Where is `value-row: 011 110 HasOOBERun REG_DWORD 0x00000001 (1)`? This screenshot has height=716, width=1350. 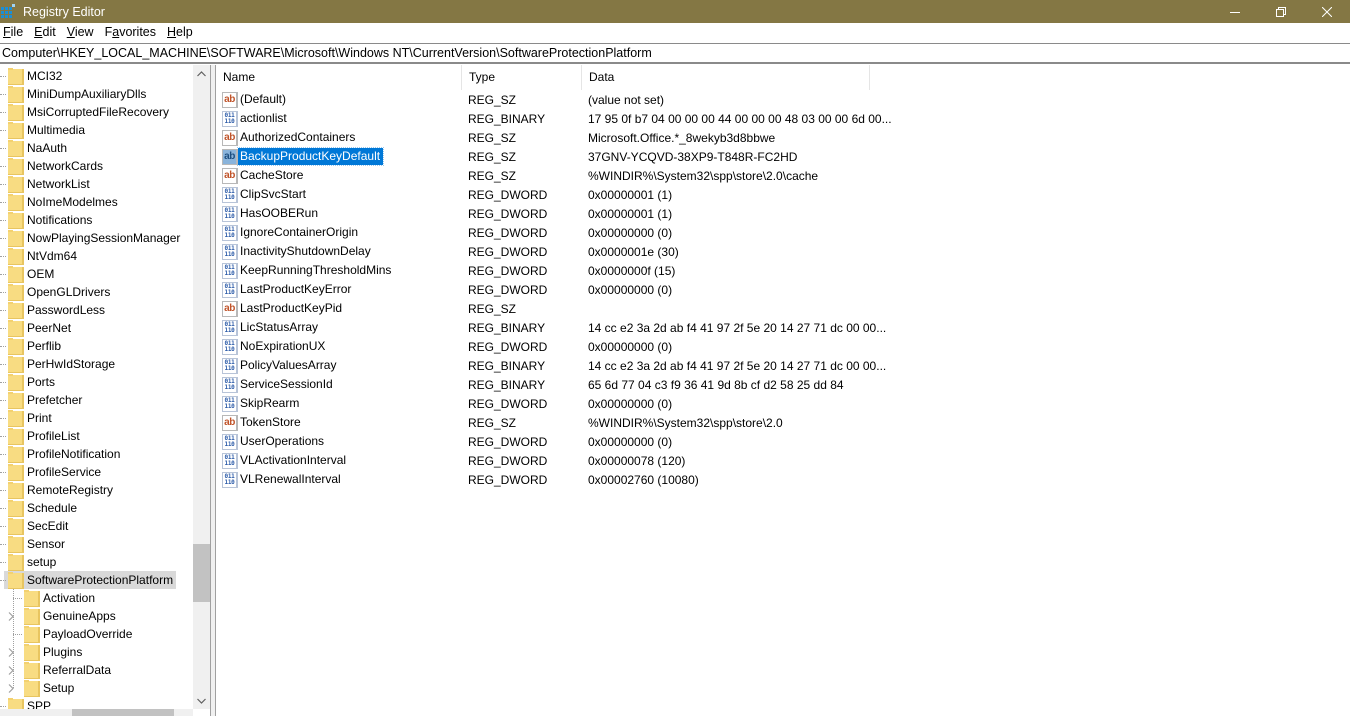 value-row: 011 110 HasOOBERun REG_DWORD 0x00000001 (1) is located at coordinates (549, 213).